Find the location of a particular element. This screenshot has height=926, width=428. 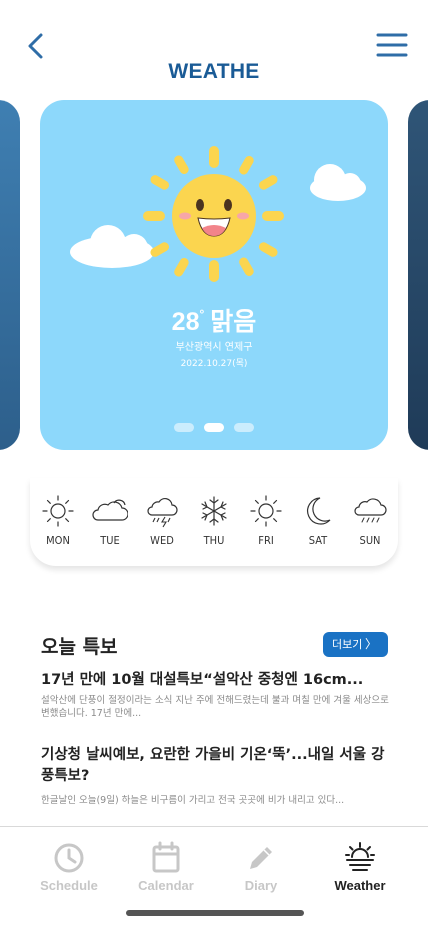

tab-calendar: Calendar is located at coordinates (166, 867).